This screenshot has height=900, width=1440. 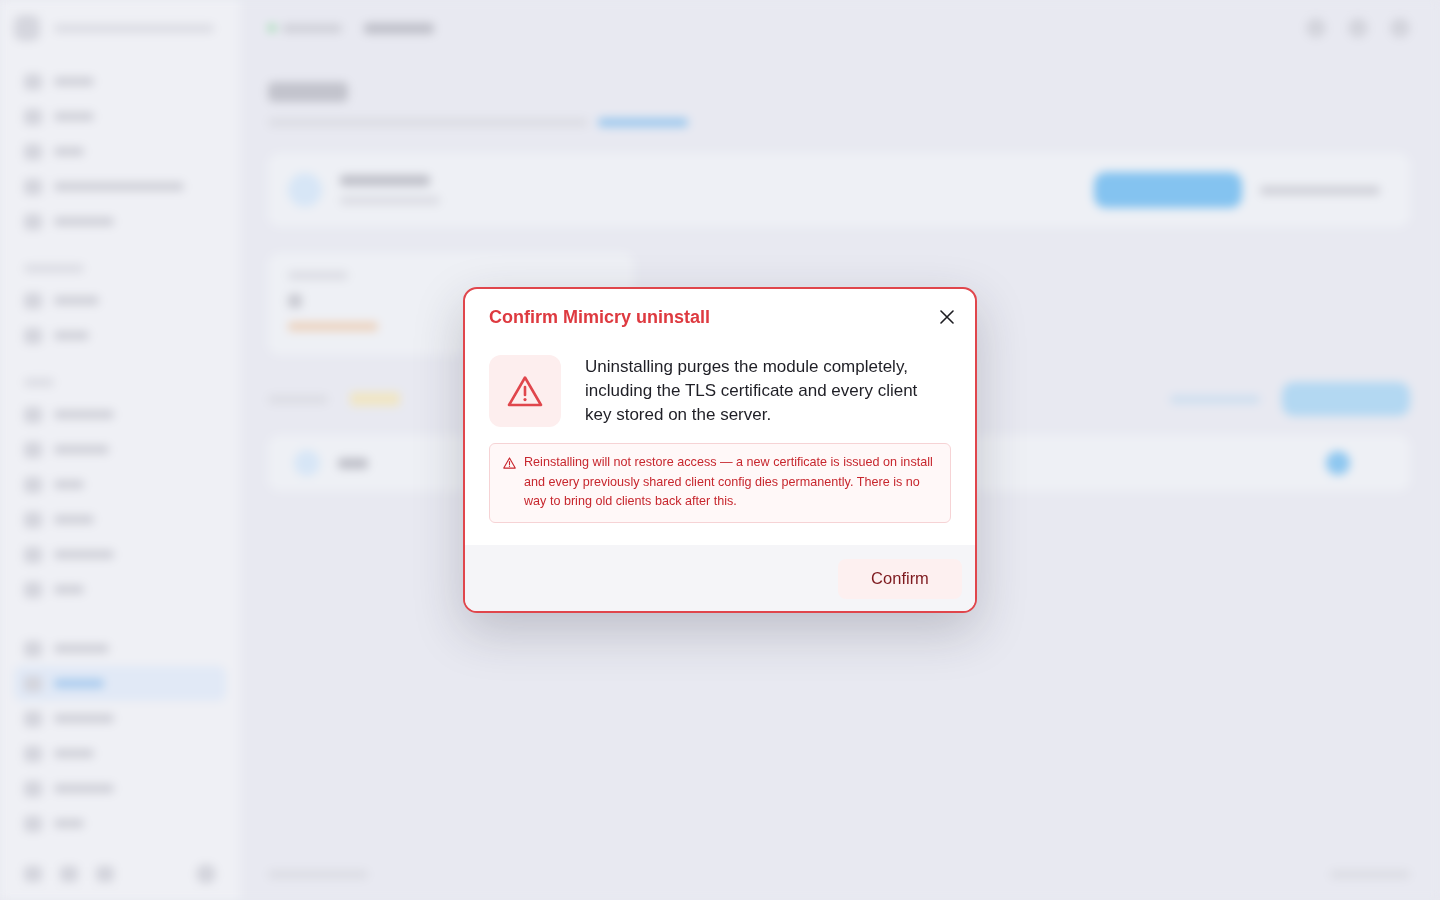 What do you see at coordinates (600, 318) in the screenshot?
I see `dialog-title: Confirm Mimicry uninstall` at bounding box center [600, 318].